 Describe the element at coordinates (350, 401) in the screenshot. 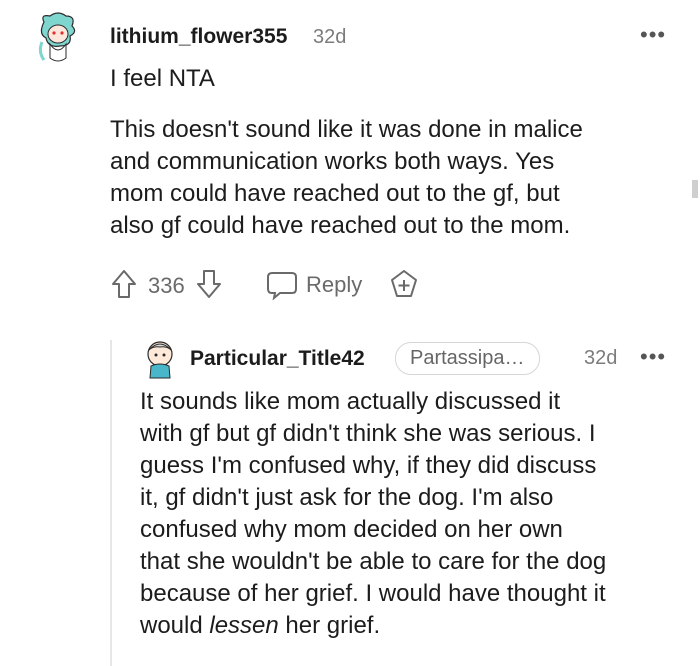

I see `reply-body-line: It sounds like mom actually discussed it` at that location.